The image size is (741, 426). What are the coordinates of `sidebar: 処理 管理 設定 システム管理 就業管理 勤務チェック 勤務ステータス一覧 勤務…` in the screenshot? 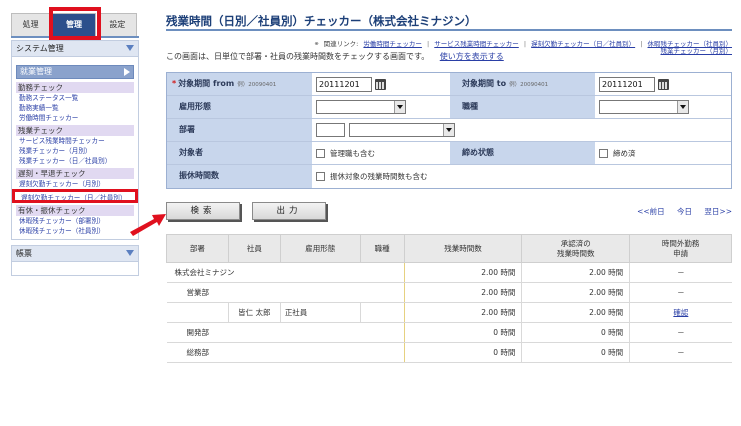 It's located at (75, 141).